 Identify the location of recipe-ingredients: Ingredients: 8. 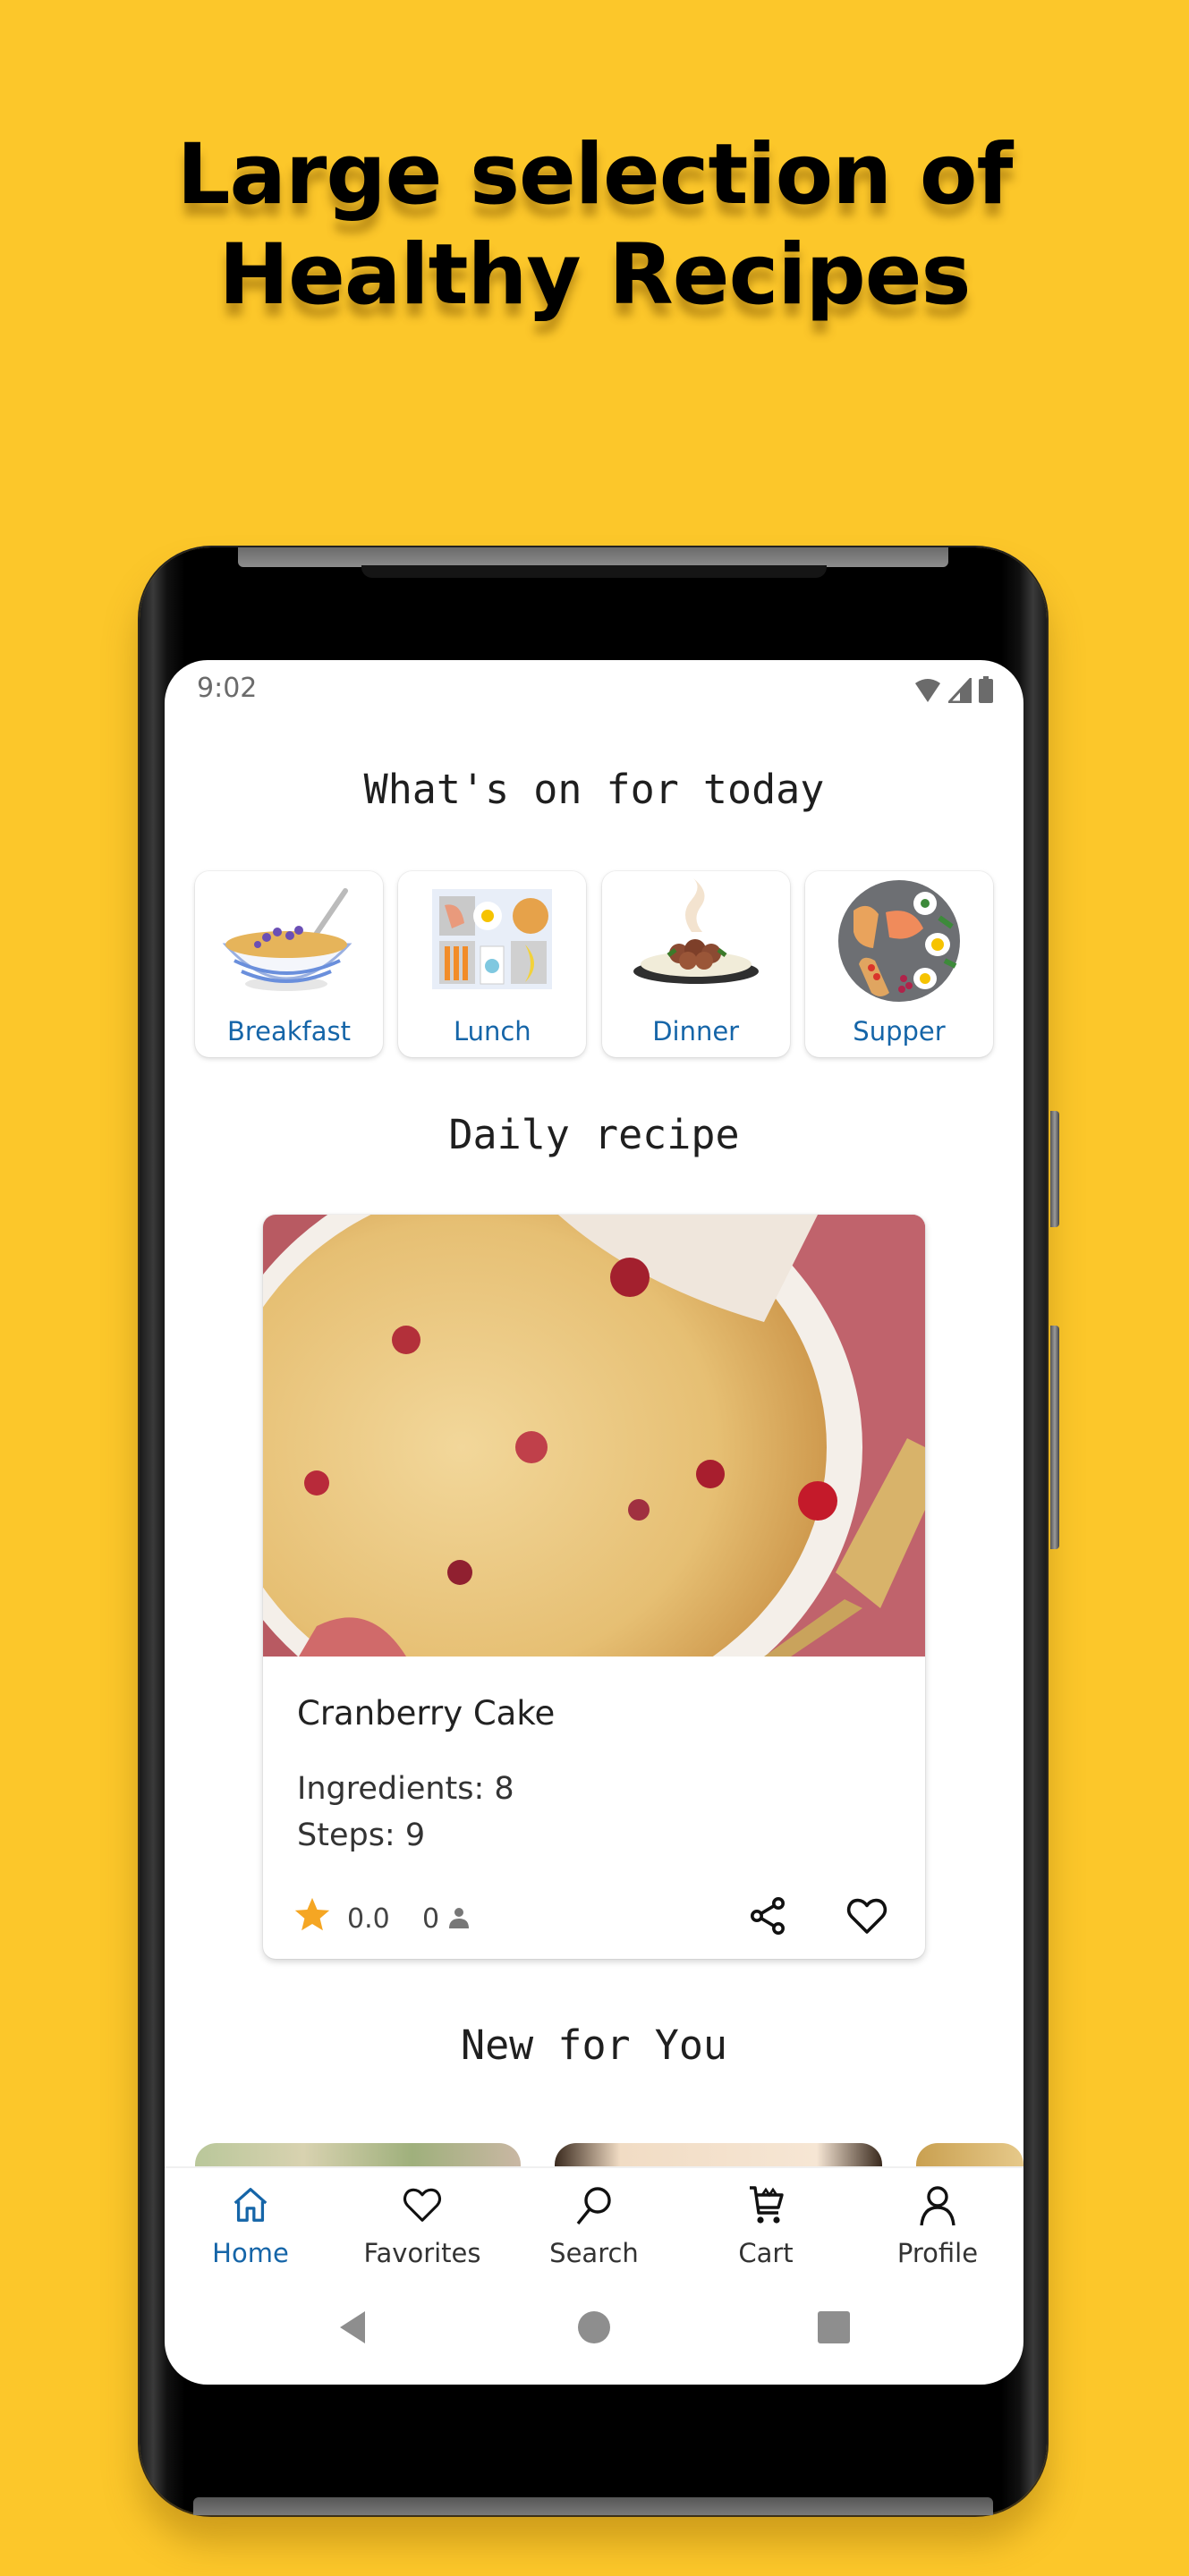
(405, 1789).